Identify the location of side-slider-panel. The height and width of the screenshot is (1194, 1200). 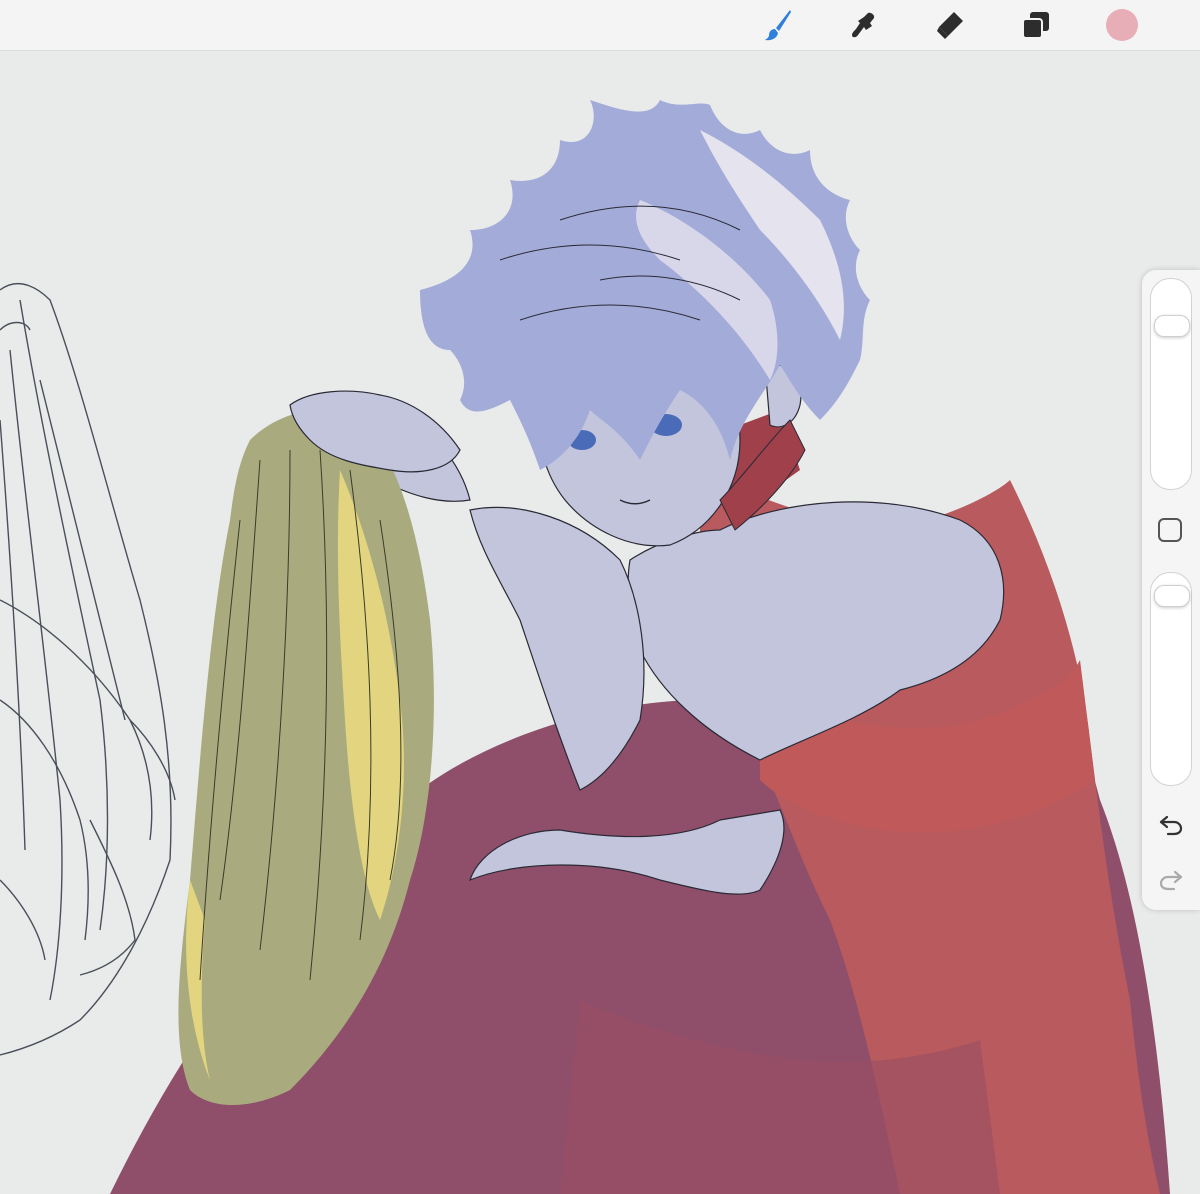
(1171, 590).